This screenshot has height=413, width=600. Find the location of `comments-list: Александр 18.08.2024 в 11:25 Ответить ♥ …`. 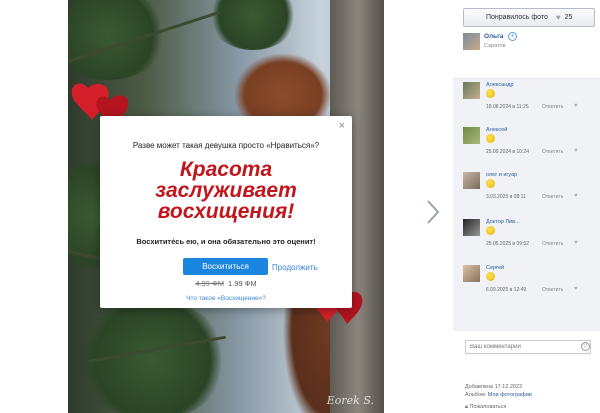

comments-list: Александр 18.08.2024 в 11:25 Ответить ♥ … is located at coordinates (526, 205).